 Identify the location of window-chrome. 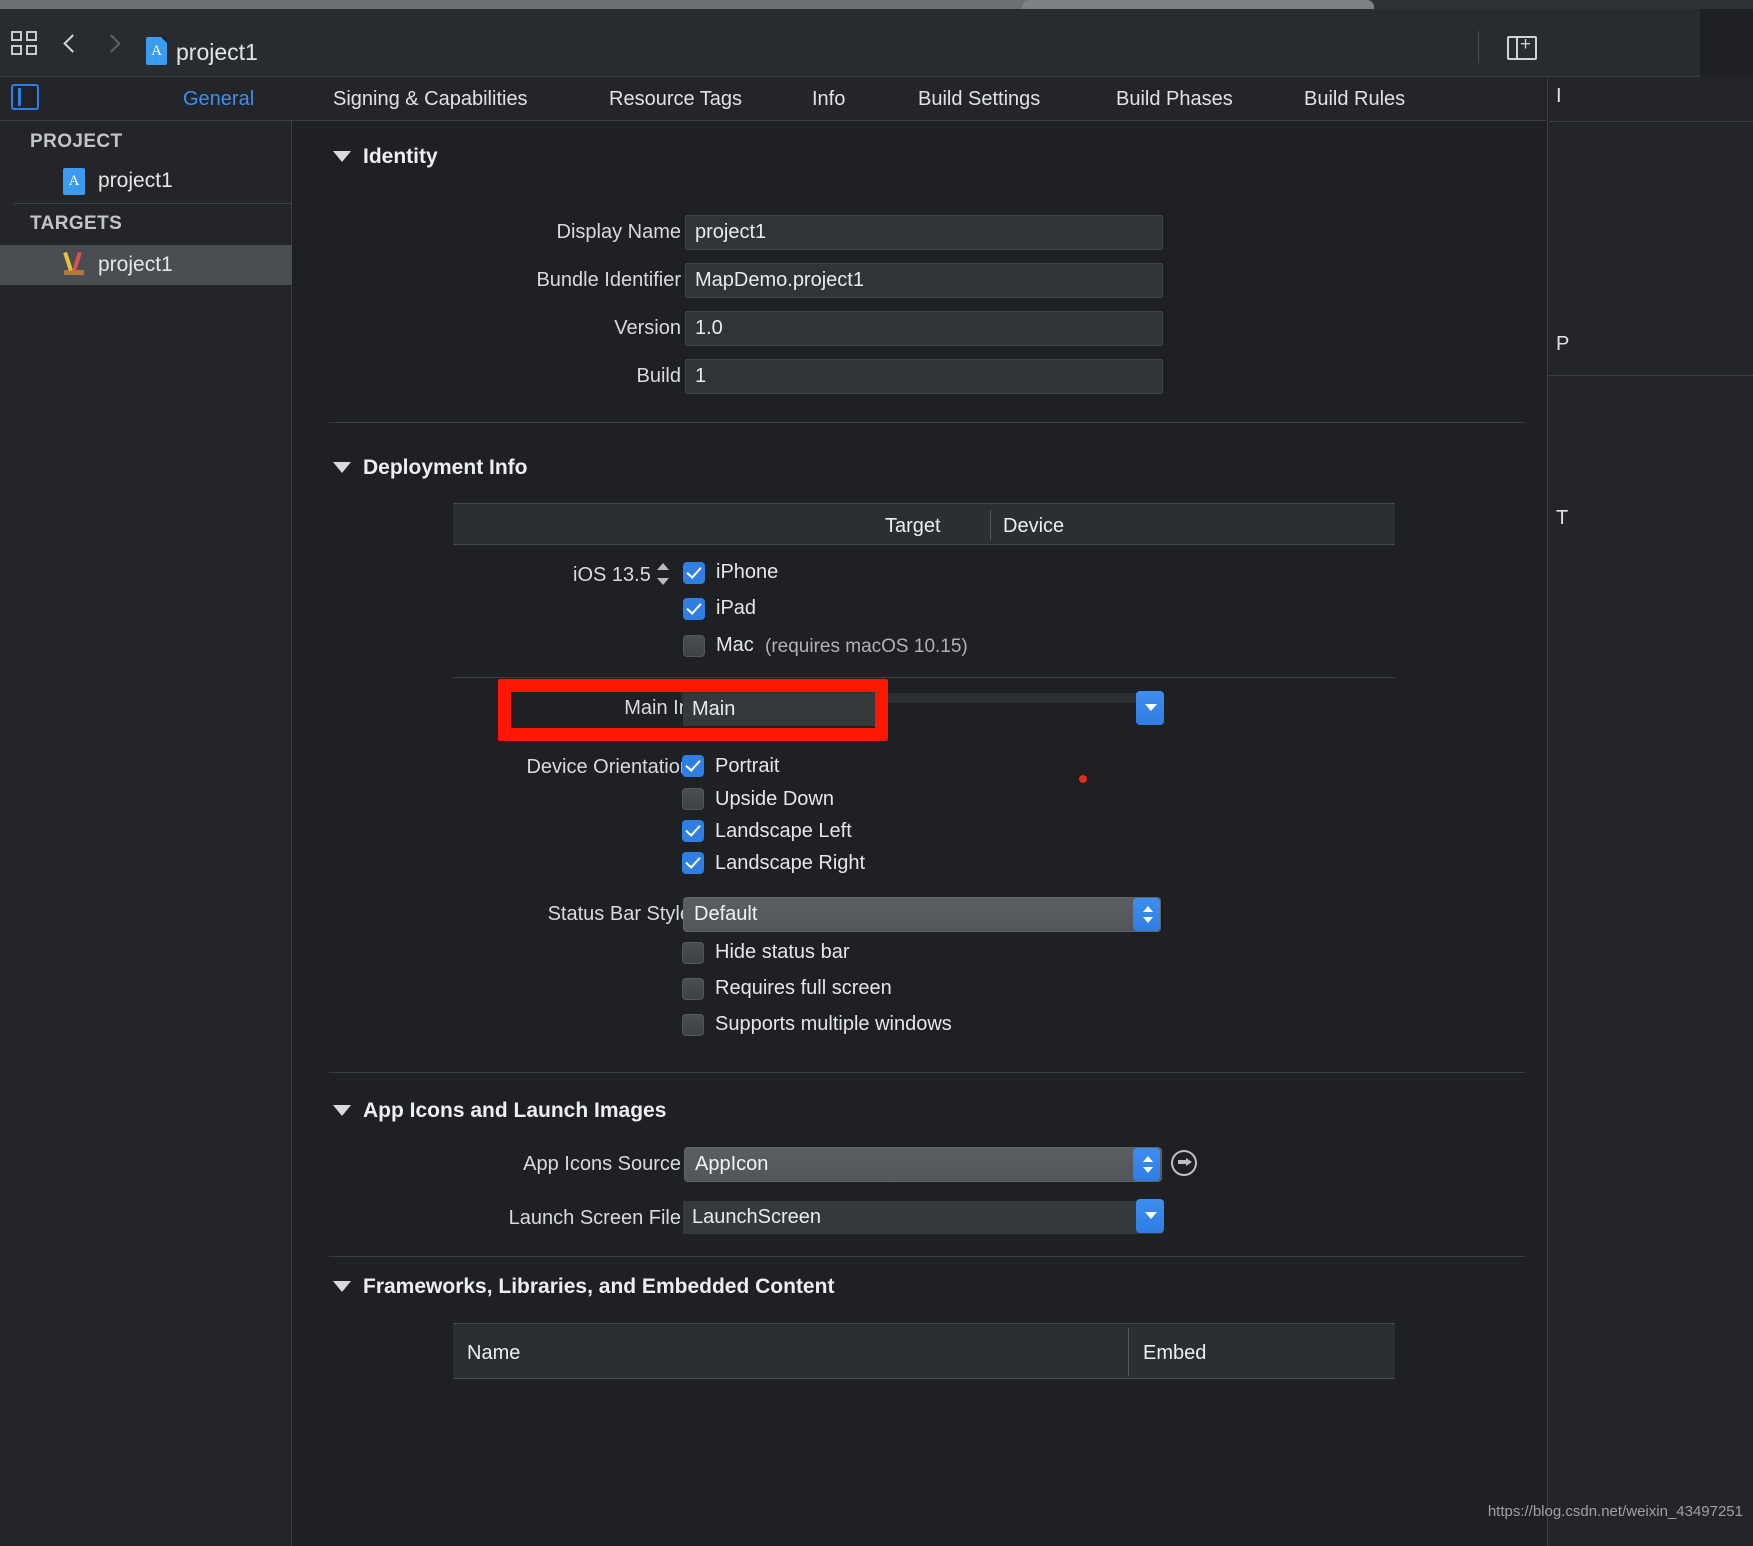
(876, 4).